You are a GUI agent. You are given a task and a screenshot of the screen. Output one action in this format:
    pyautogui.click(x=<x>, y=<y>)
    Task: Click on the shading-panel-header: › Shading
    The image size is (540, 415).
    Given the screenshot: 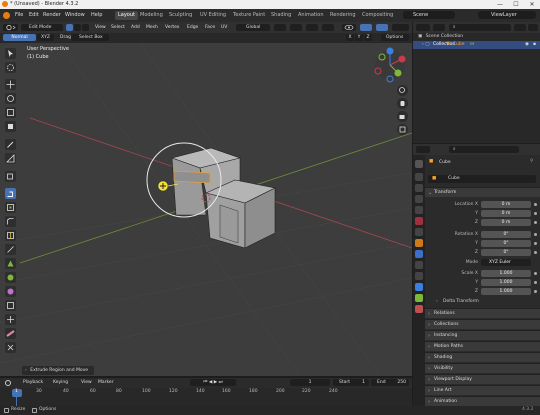 What is the action you would take?
    pyautogui.click(x=482, y=357)
    